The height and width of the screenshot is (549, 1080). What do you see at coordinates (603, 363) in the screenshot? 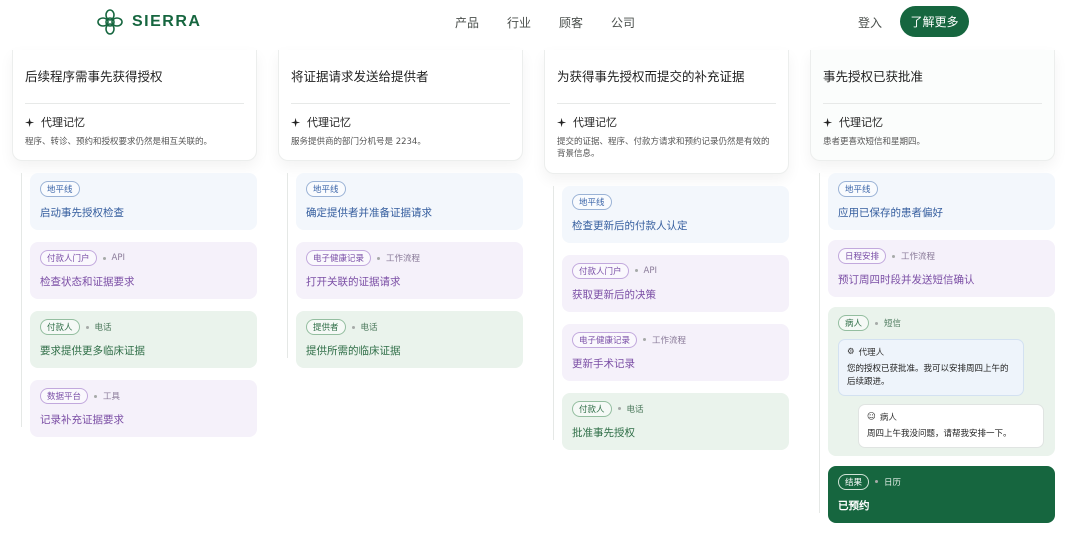
I see `step-text: 更新手术记录` at bounding box center [603, 363].